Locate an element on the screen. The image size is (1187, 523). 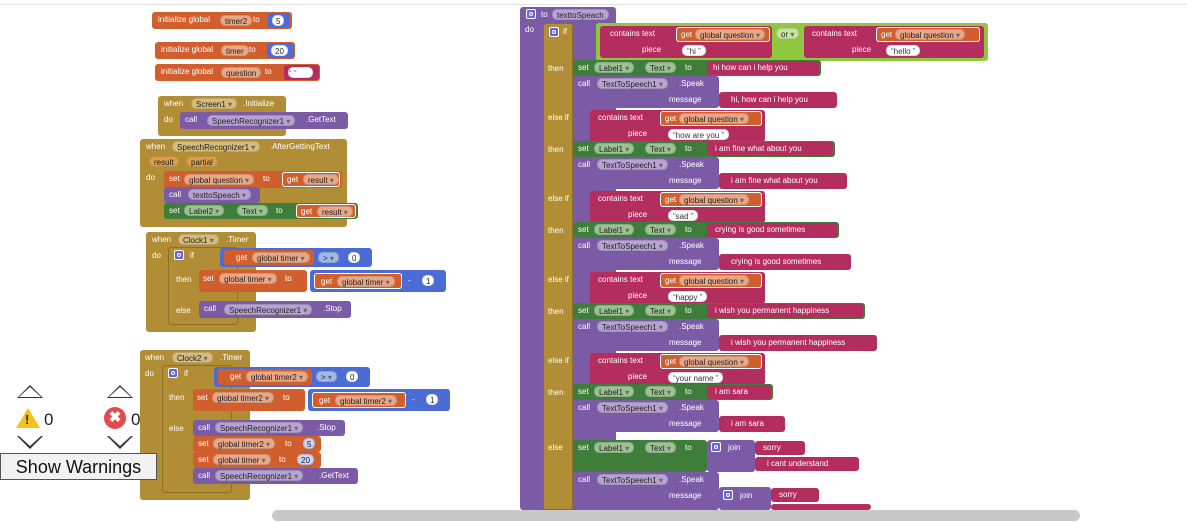
text-field: happy is located at coordinates (688, 296).